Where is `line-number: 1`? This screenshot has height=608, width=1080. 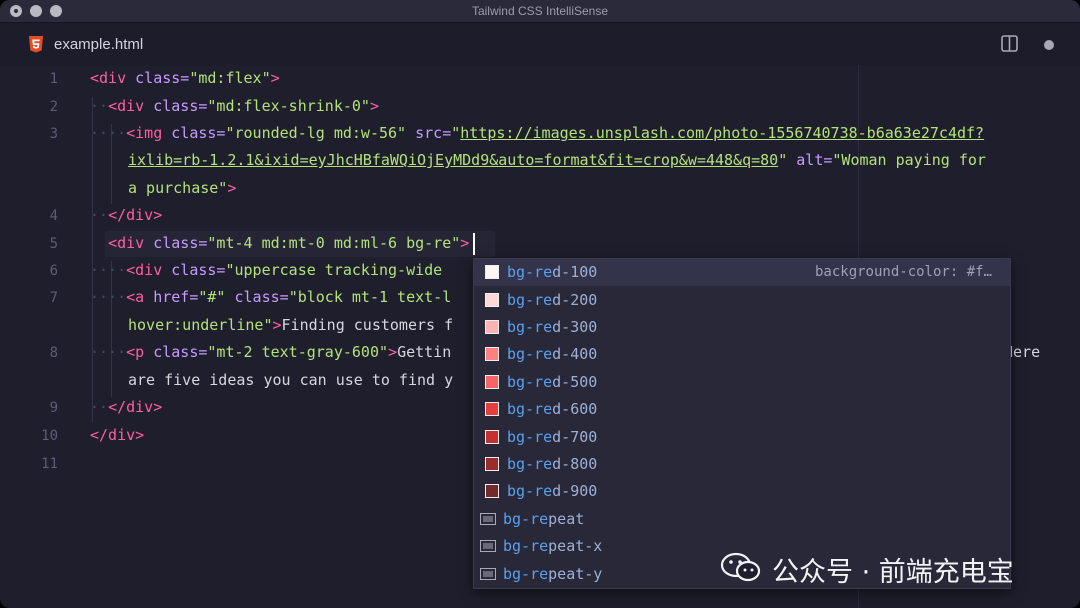 line-number: 1 is located at coordinates (53, 79).